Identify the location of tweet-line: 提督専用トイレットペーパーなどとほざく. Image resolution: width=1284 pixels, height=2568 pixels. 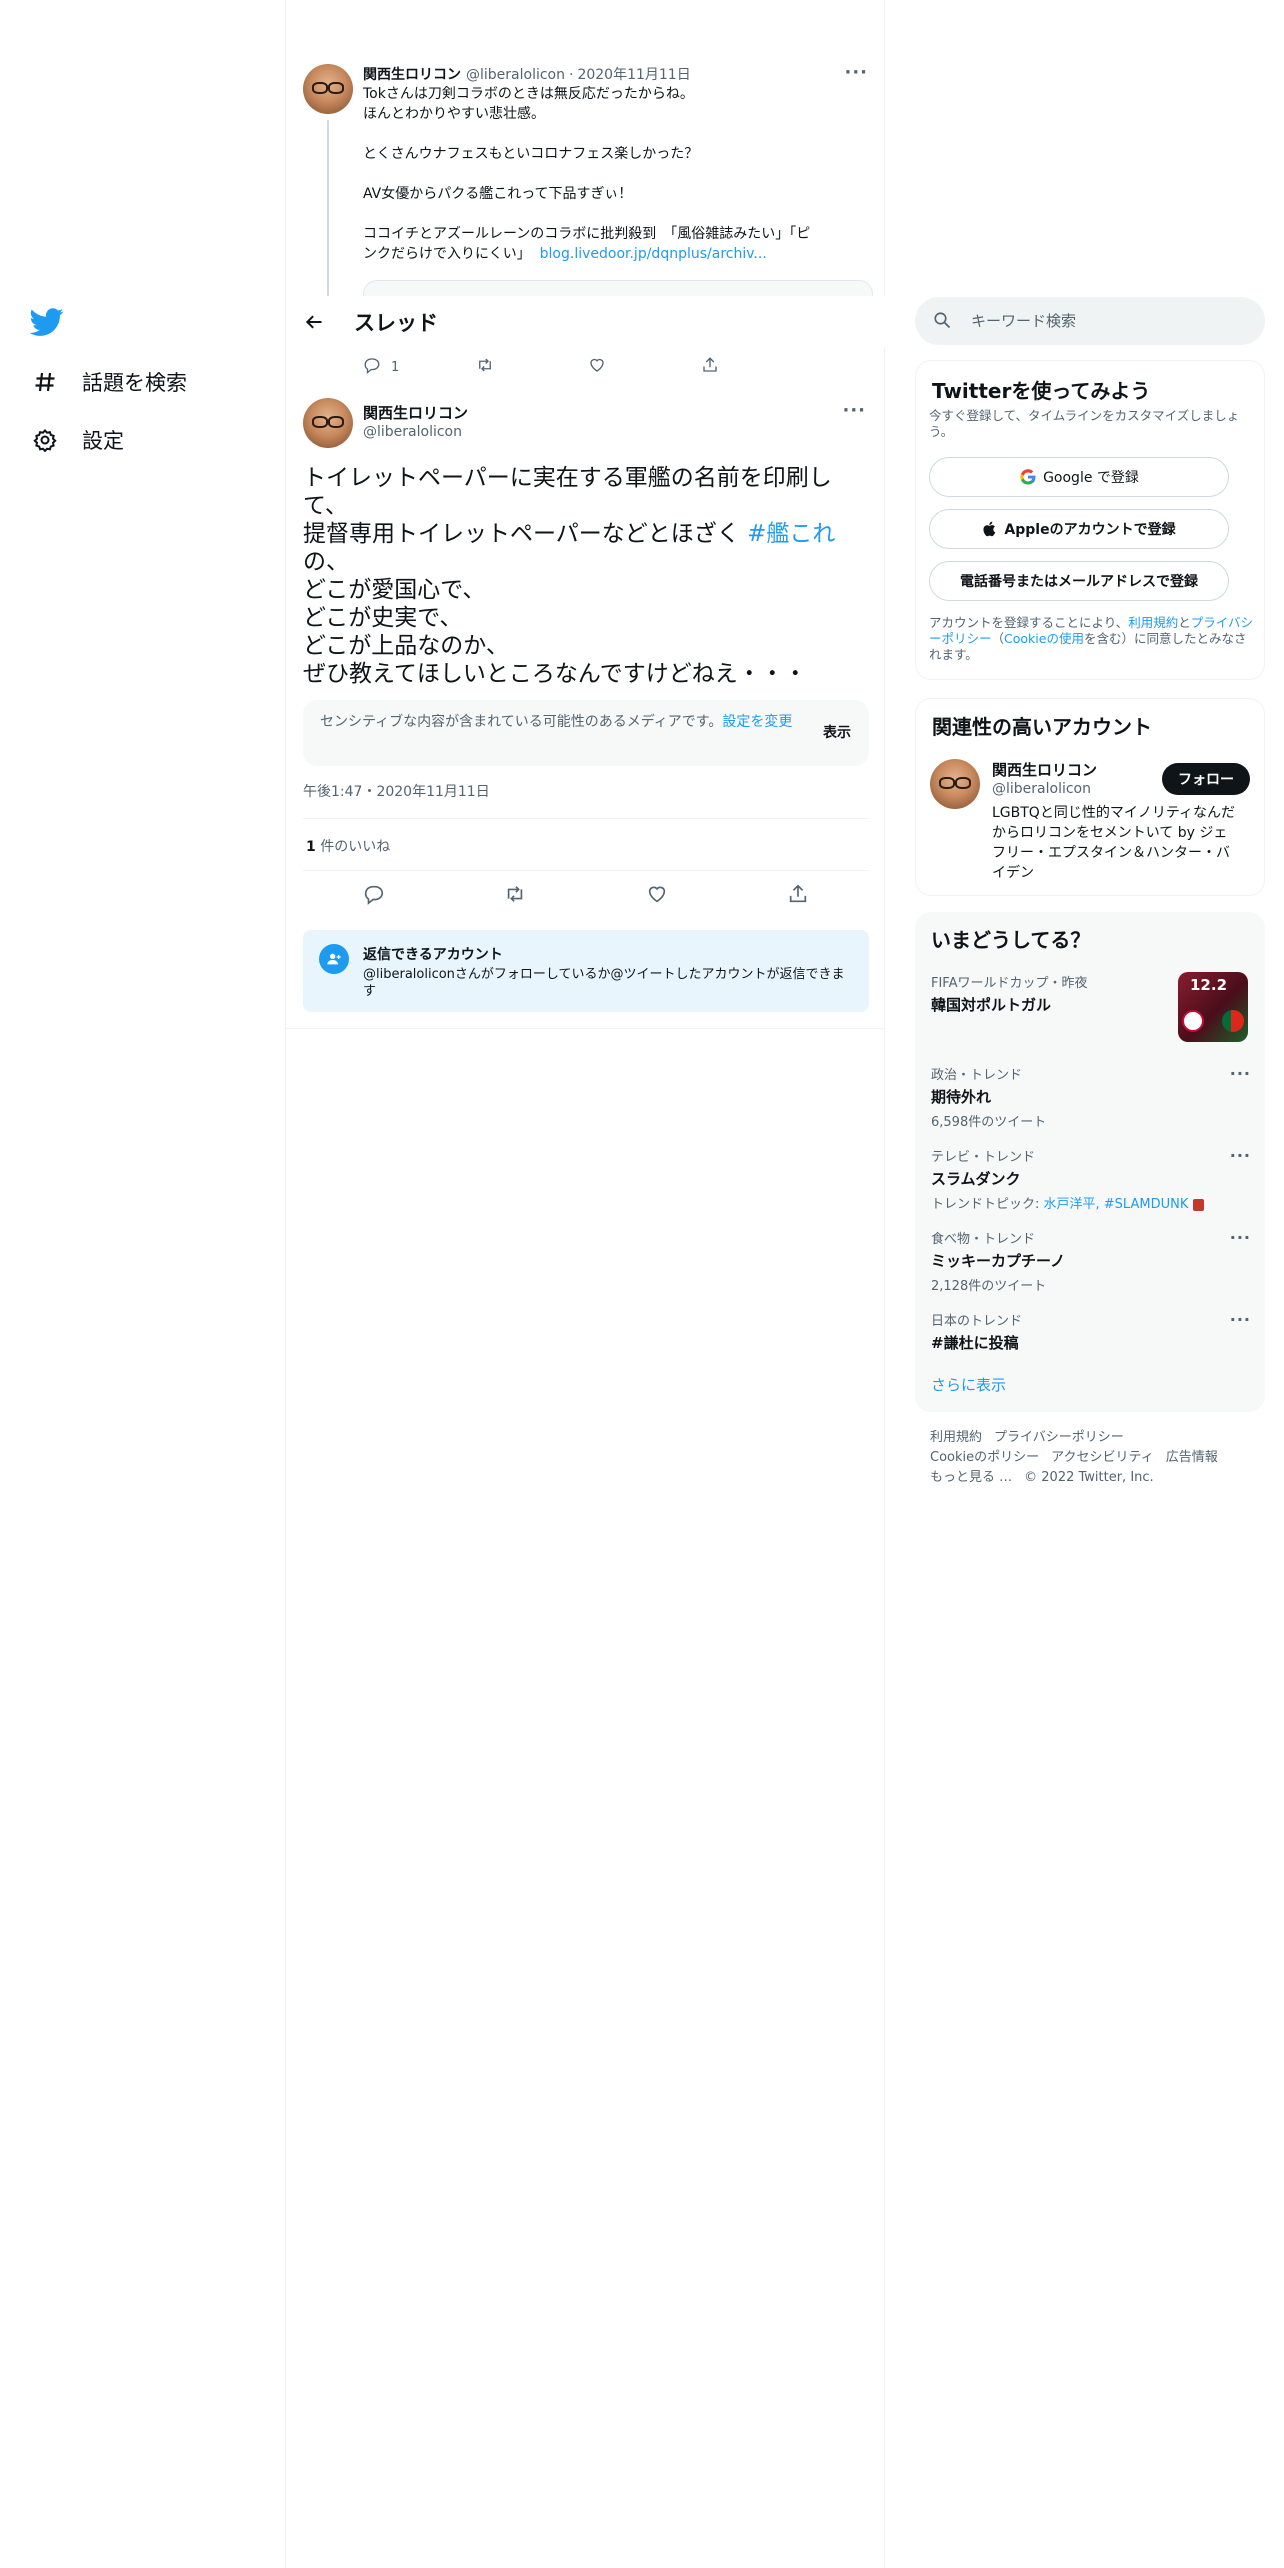
(521, 534).